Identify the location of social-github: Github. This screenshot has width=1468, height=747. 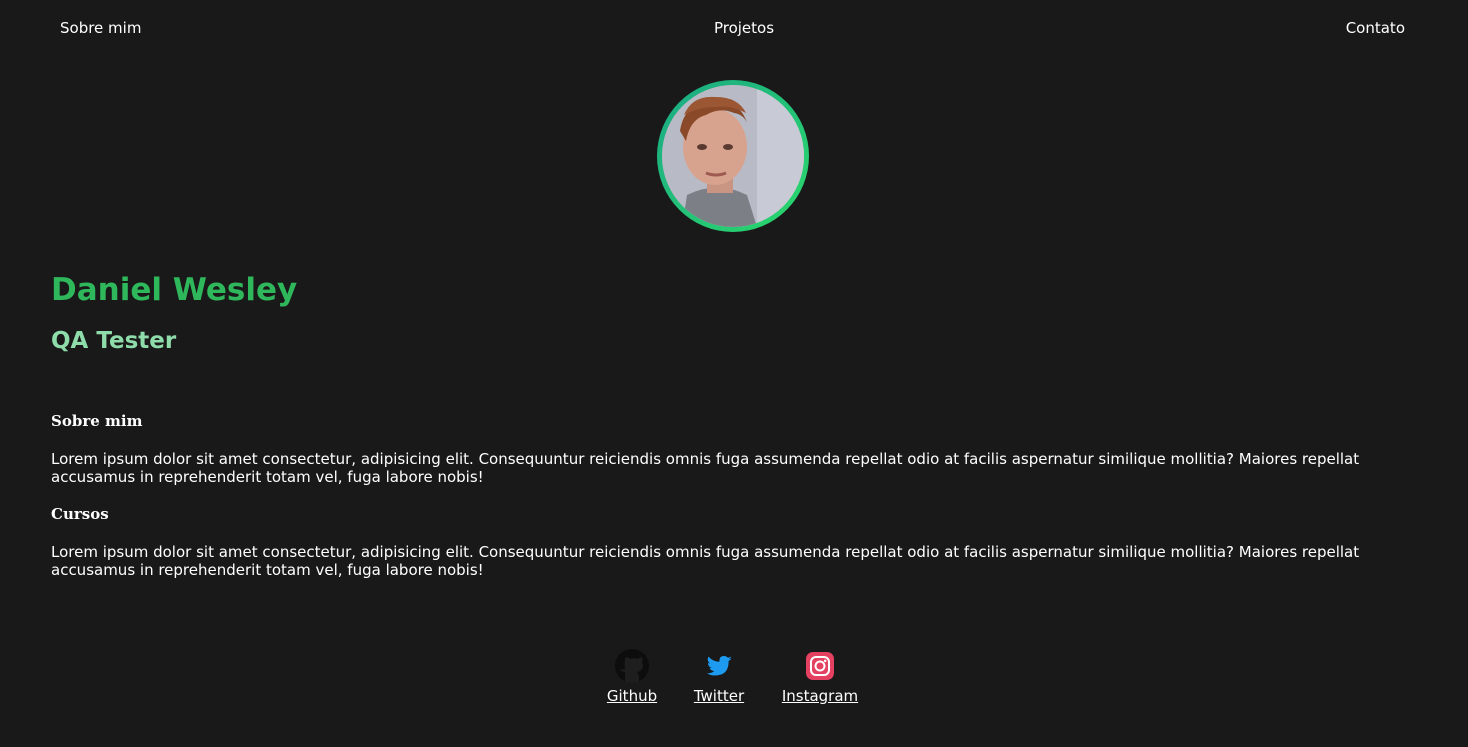
(632, 676).